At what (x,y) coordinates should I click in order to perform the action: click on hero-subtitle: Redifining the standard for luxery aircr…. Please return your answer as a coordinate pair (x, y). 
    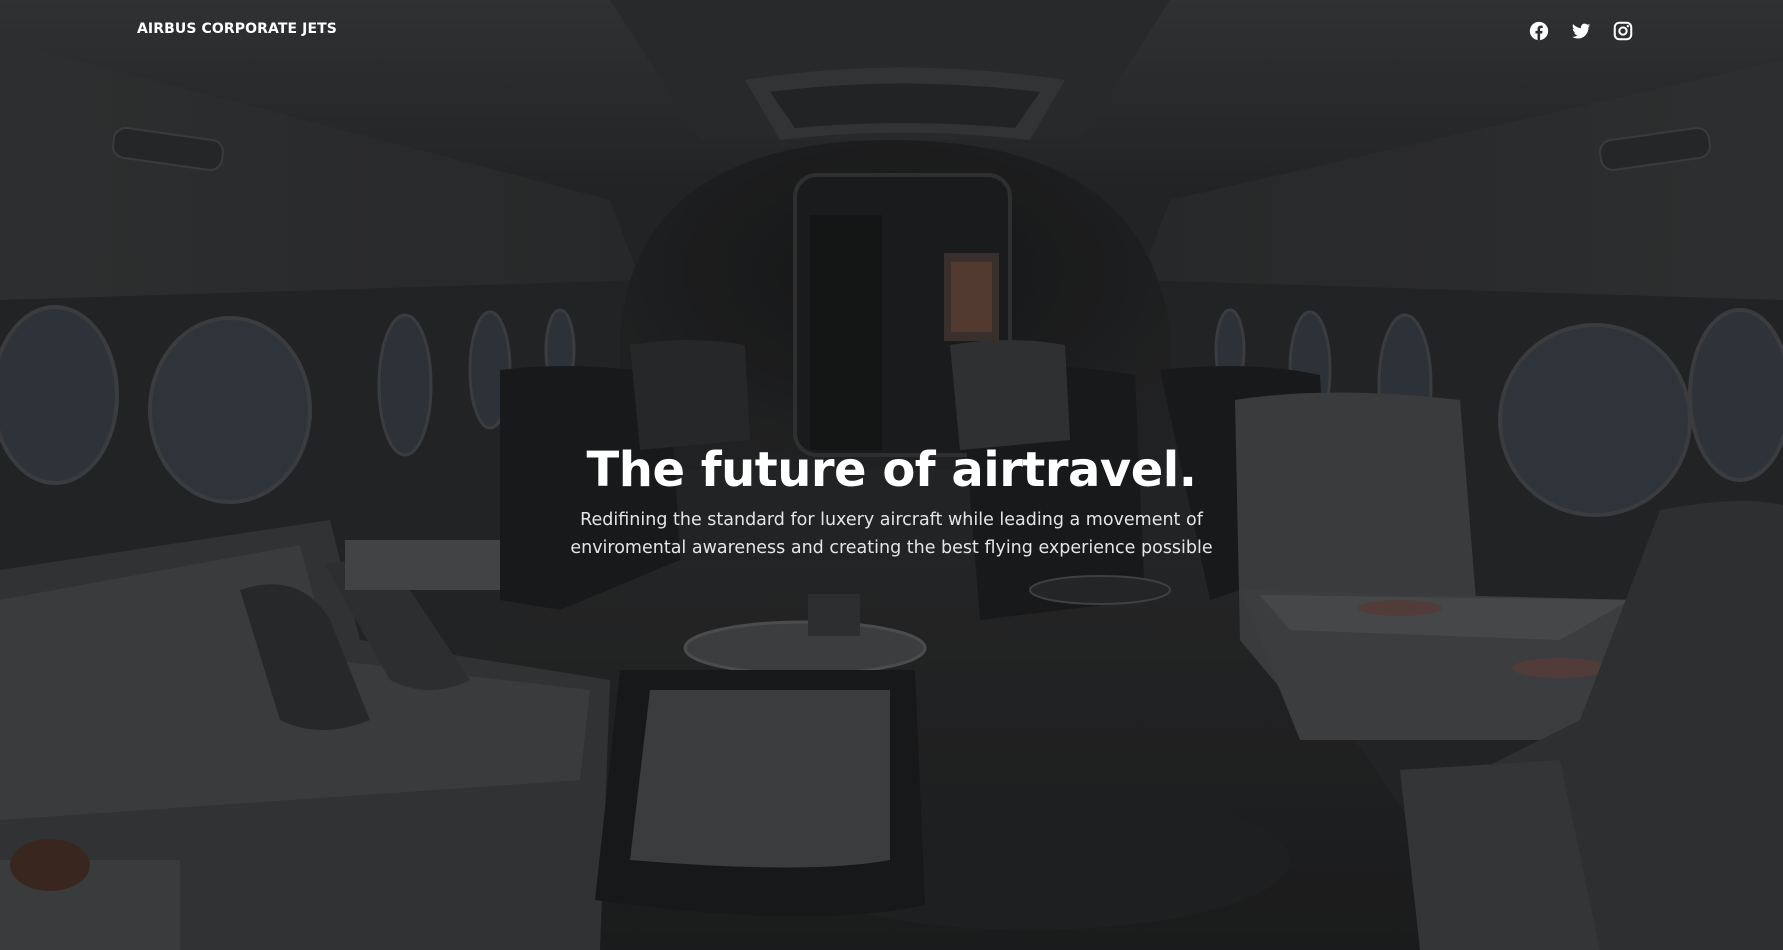
    Looking at the image, I should click on (891, 534).